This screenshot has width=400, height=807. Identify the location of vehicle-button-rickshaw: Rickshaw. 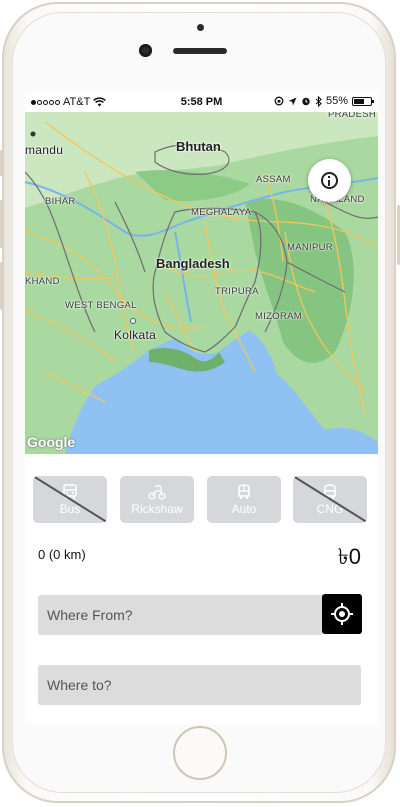
(157, 499).